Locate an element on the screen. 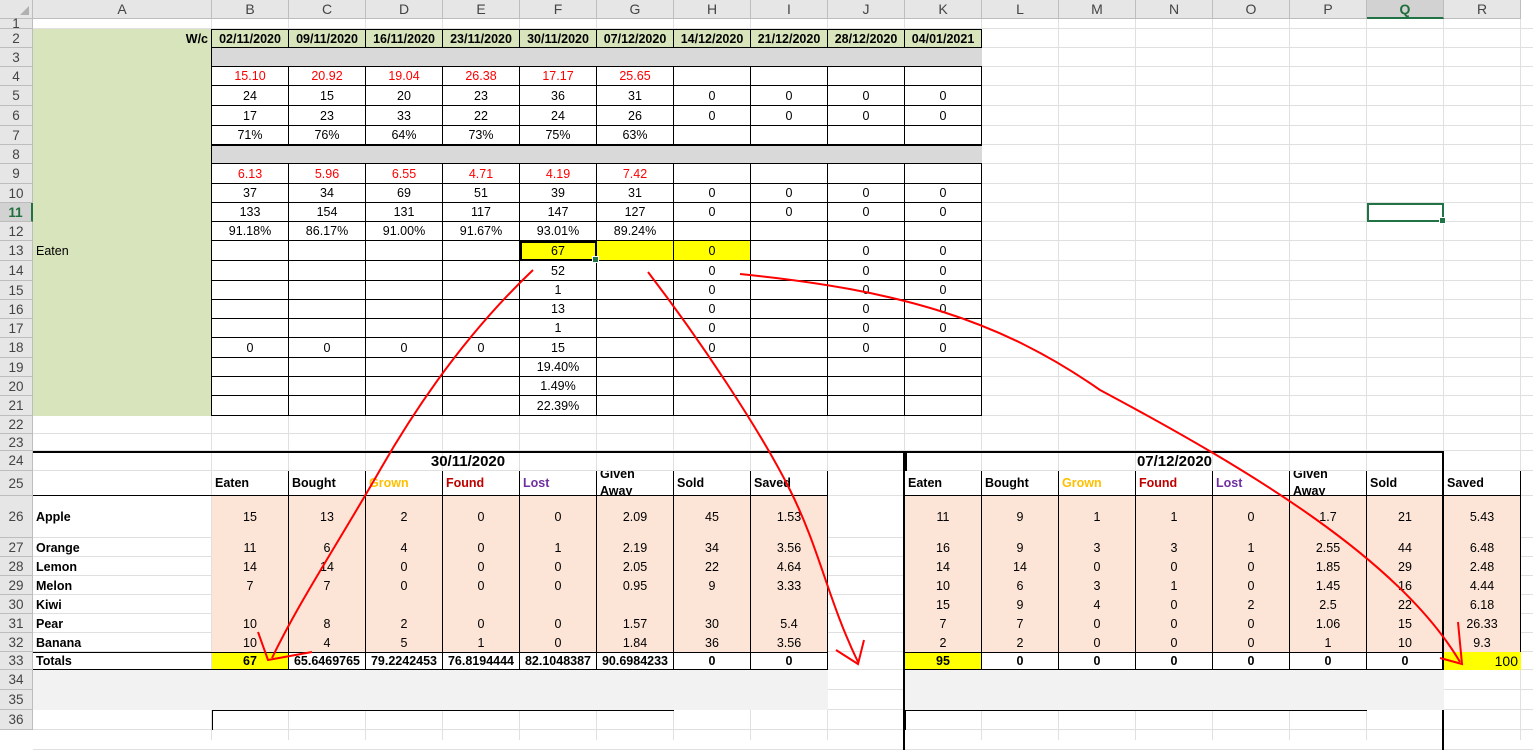  row-header-5: 5 is located at coordinates (16, 96).